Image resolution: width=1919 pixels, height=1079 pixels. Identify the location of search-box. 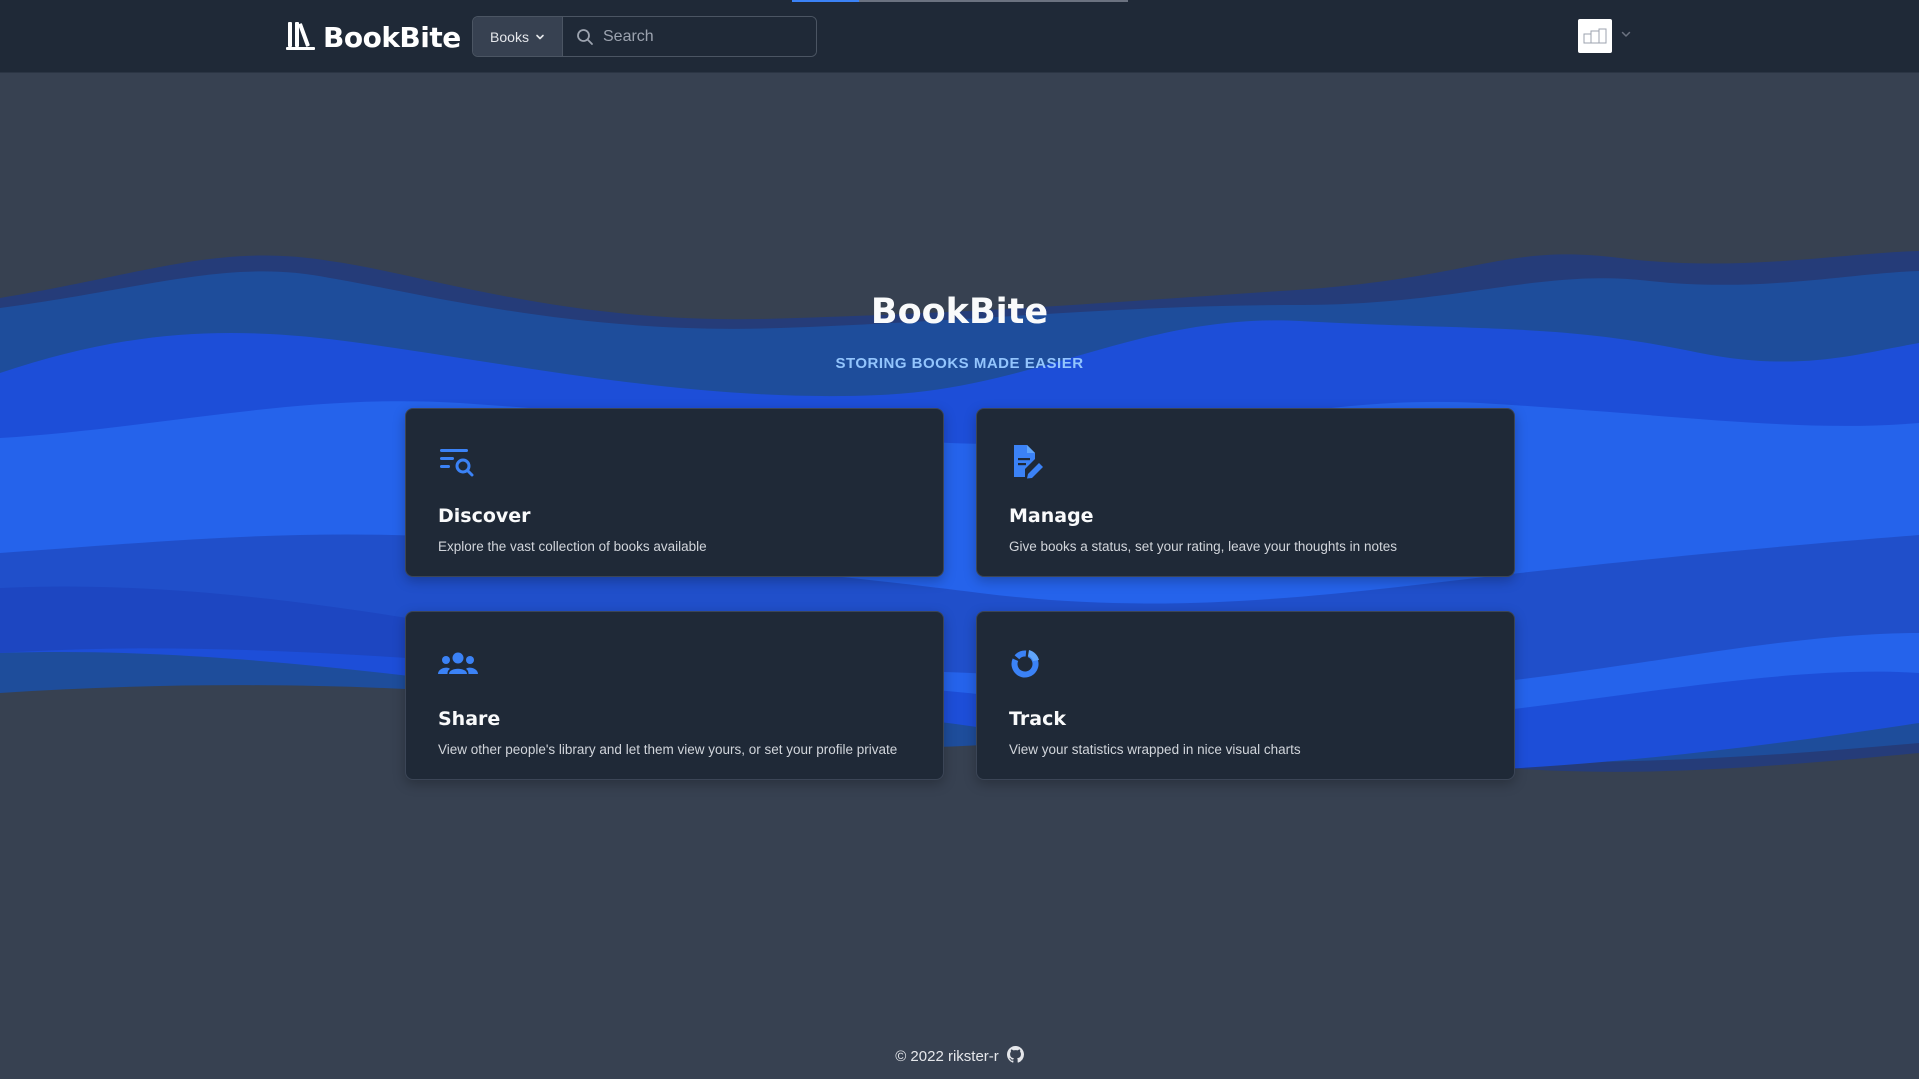
(689, 36).